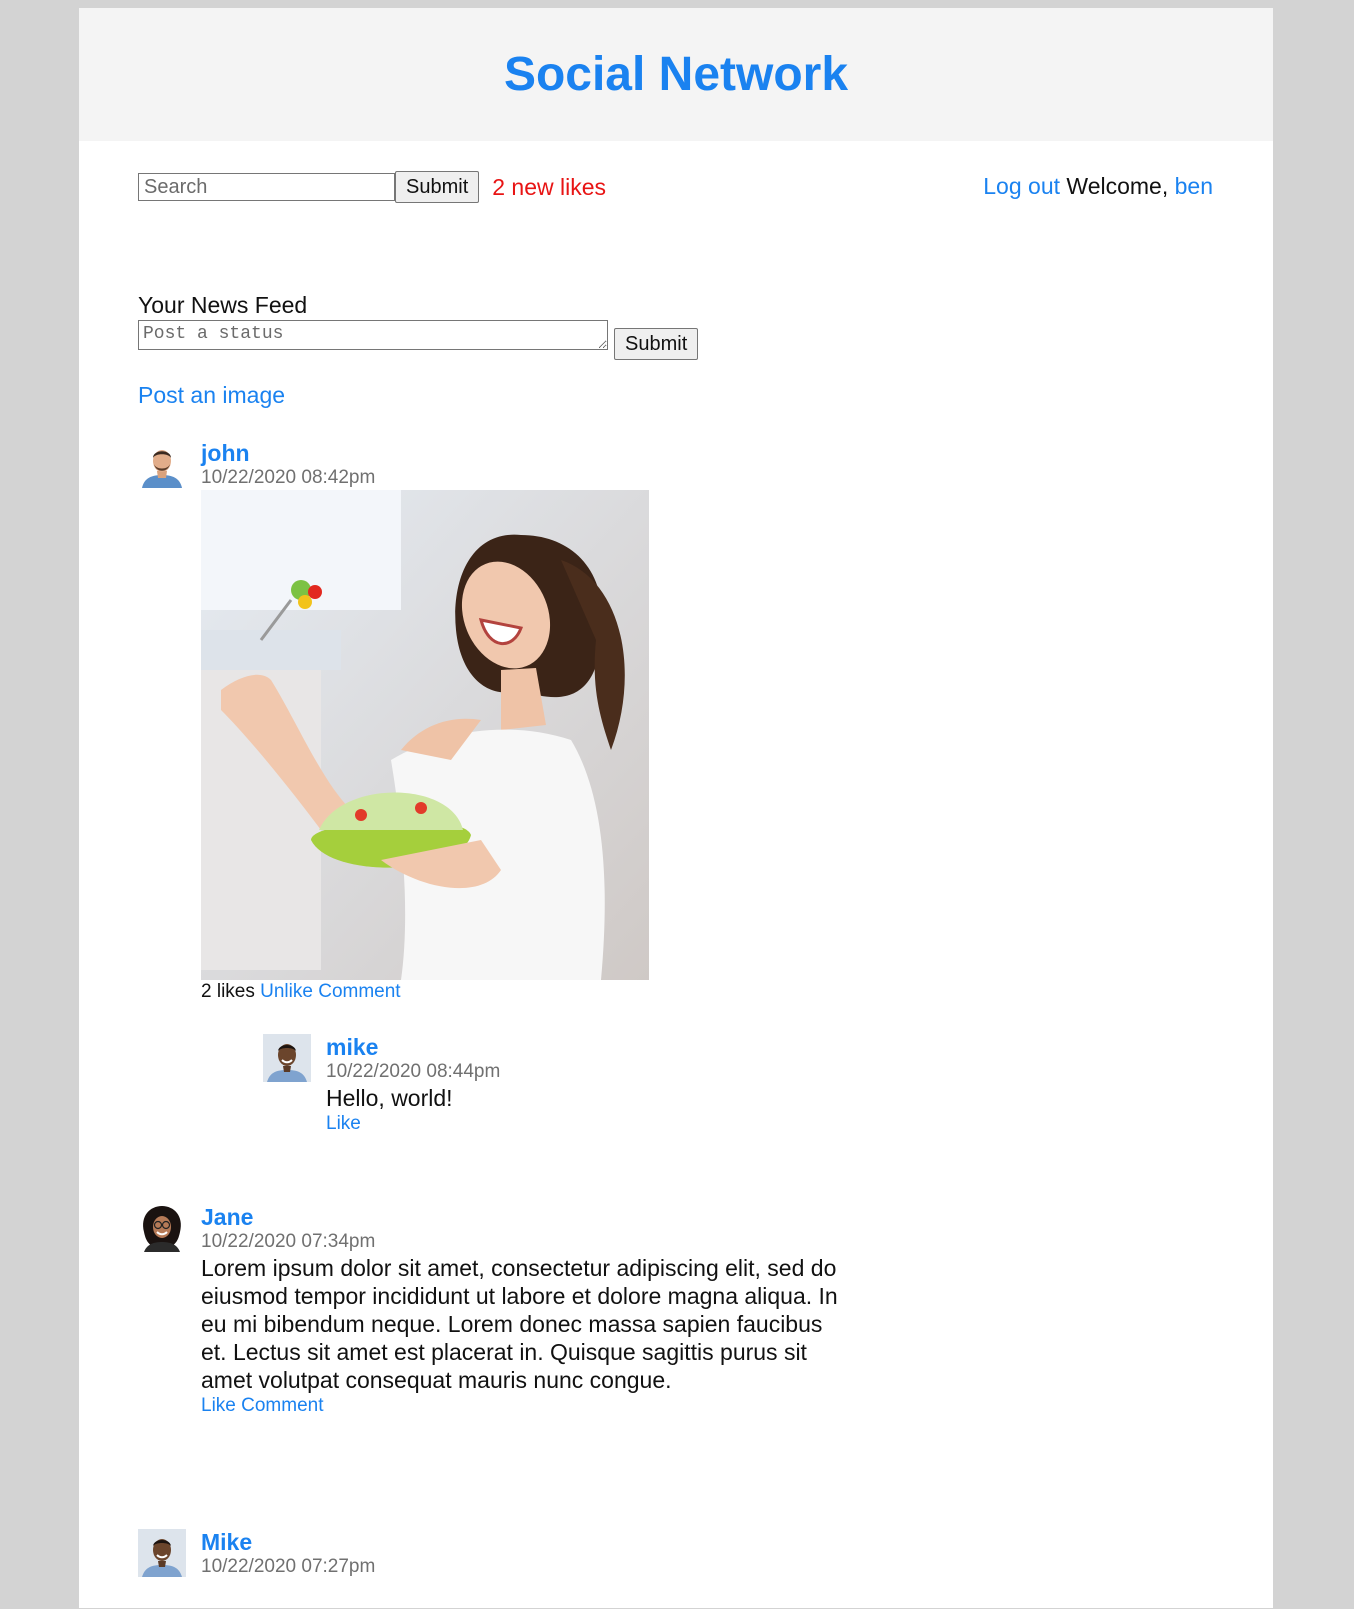 Image resolution: width=1354 pixels, height=1609 pixels. Describe the element at coordinates (288, 477) in the screenshot. I see `post-timestamp: 10/22/2020 08:42pm` at that location.